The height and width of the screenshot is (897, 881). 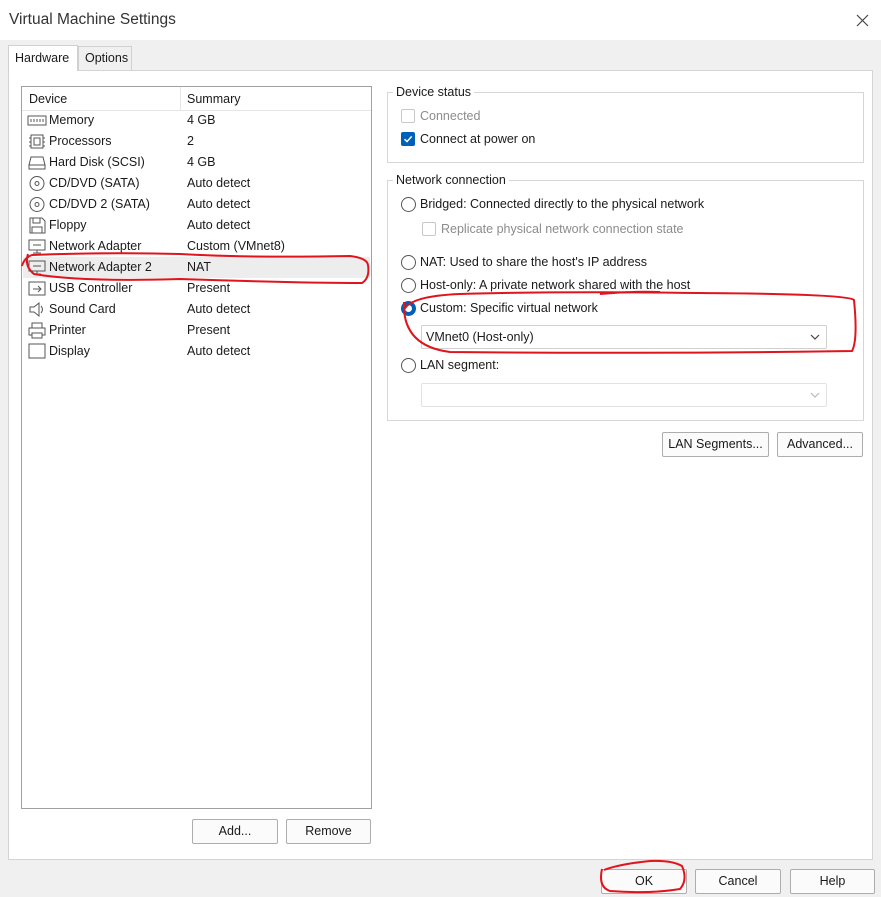 I want to click on device-row-network-adapter: Network Adapter Custom (VMnet8), so click(x=196, y=246).